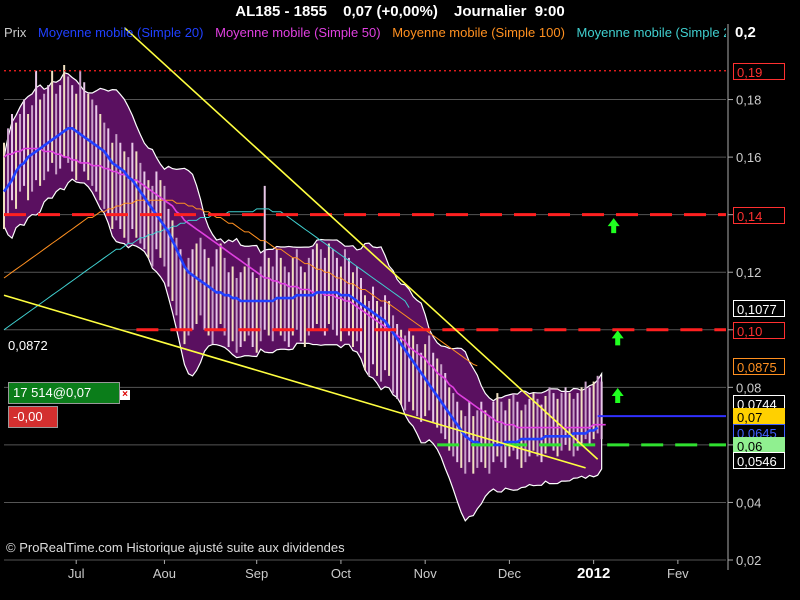 This screenshot has height=600, width=800. I want to click on x-tick-label-6: 2012, so click(593, 573).